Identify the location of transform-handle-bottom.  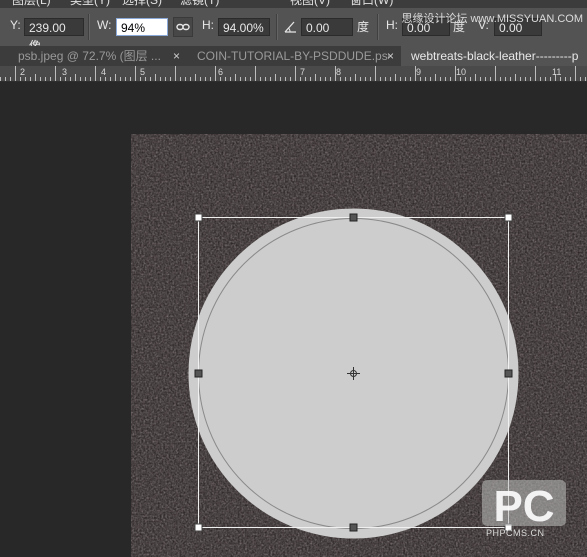
(353, 527).